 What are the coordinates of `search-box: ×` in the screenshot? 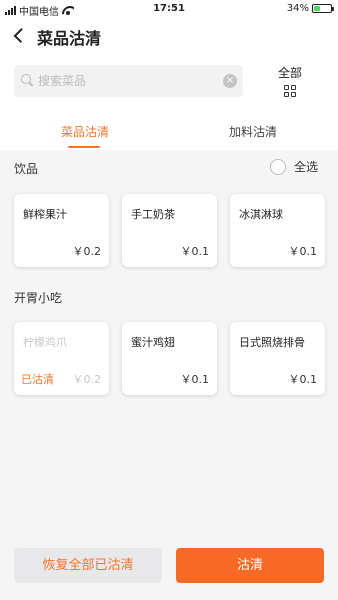 It's located at (128, 81).